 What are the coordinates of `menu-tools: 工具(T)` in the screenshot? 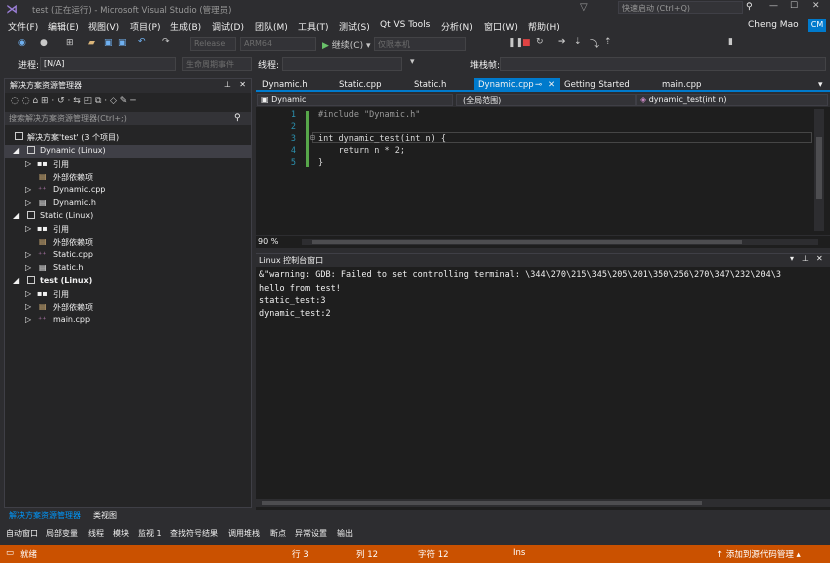 It's located at (313, 26).